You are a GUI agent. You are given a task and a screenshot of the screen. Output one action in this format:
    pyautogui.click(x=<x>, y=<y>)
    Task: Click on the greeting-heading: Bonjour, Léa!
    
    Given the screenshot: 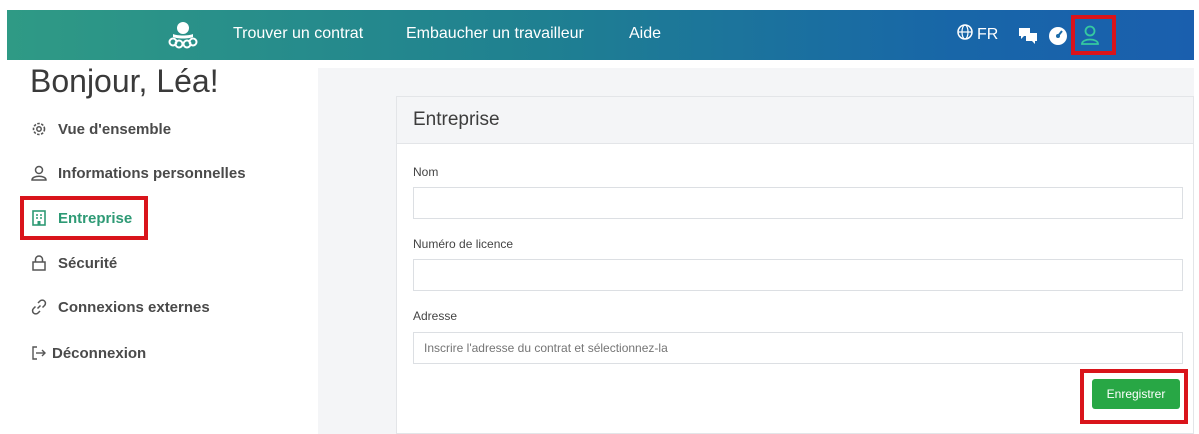 What is the action you would take?
    pyautogui.click(x=124, y=81)
    